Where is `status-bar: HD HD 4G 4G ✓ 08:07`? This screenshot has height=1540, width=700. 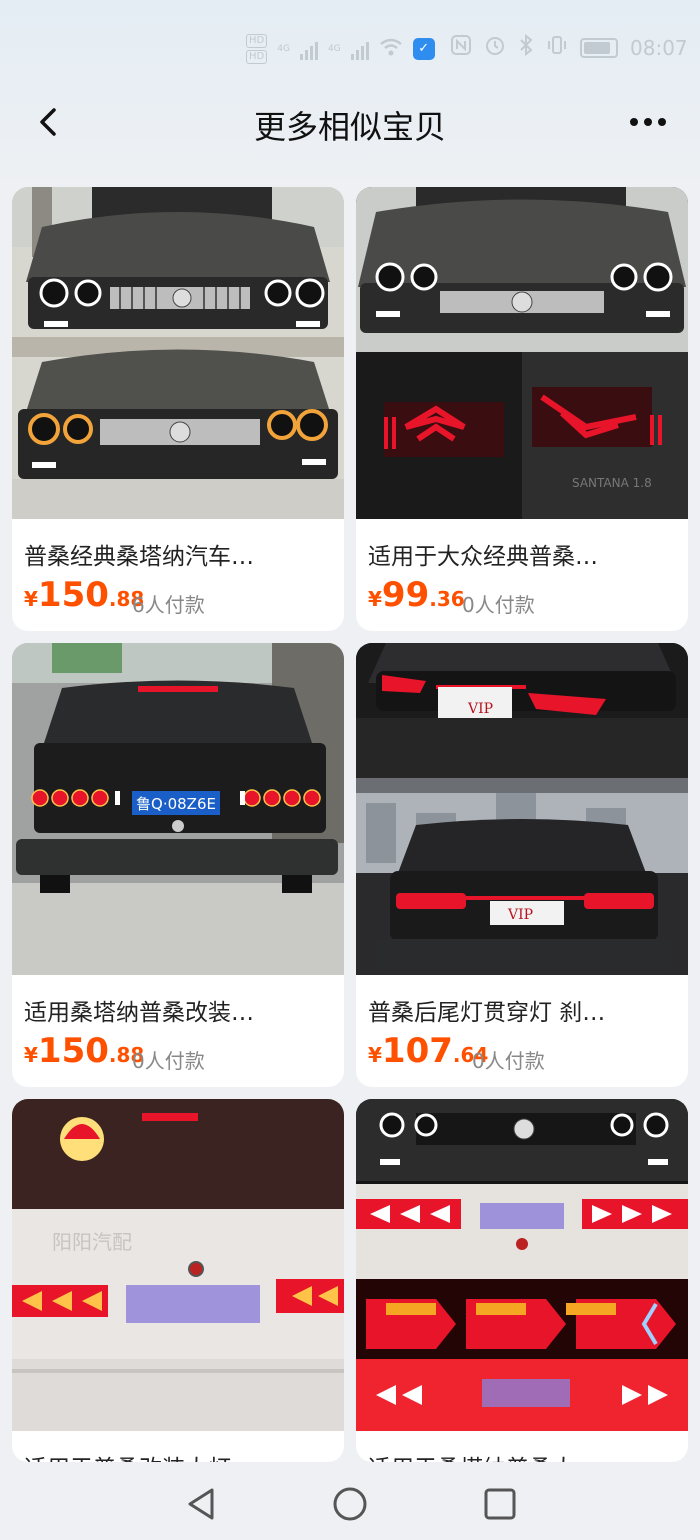
status-bar: HD HD 4G 4G ✓ 08:07 is located at coordinates (350, 51).